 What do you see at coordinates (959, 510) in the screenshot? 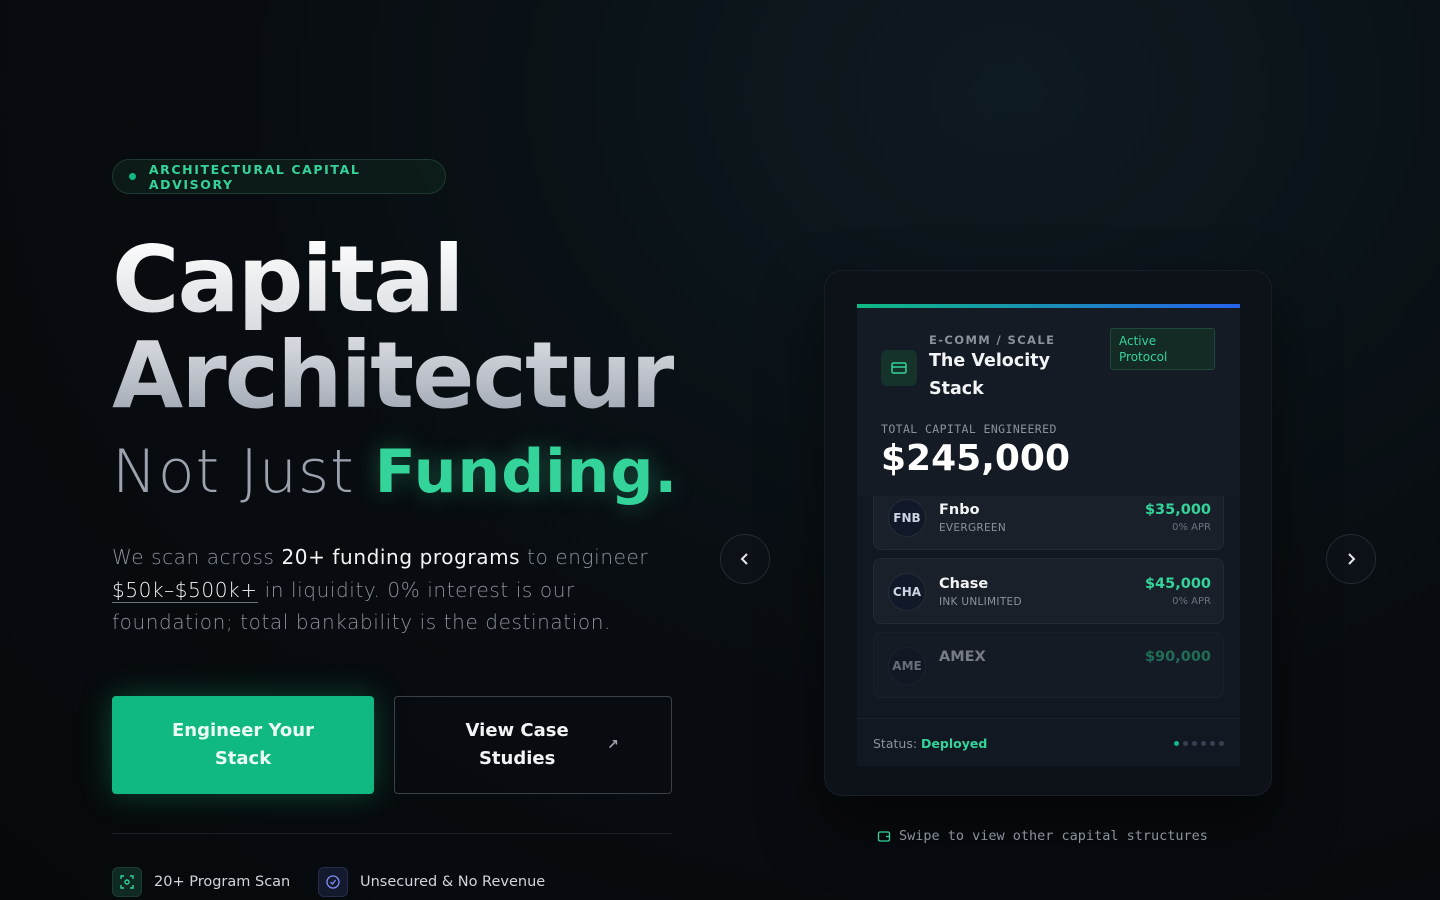
I see `bank-name: Fnbo` at bounding box center [959, 510].